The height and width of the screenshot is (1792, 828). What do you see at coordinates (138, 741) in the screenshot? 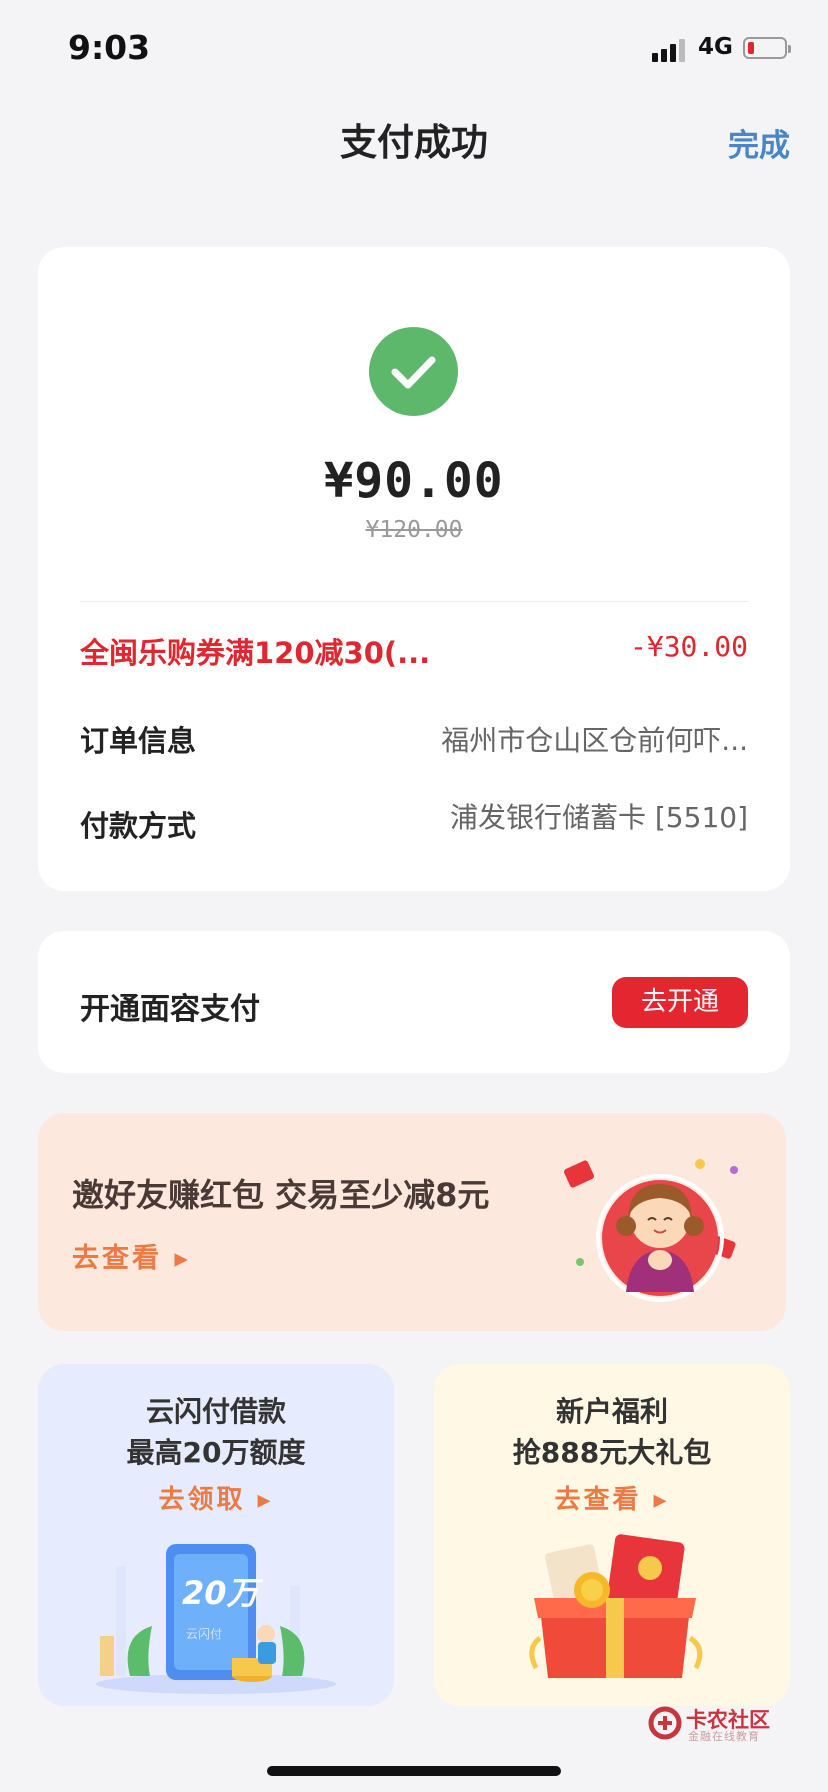
I see `order-info-label: 订单信息` at bounding box center [138, 741].